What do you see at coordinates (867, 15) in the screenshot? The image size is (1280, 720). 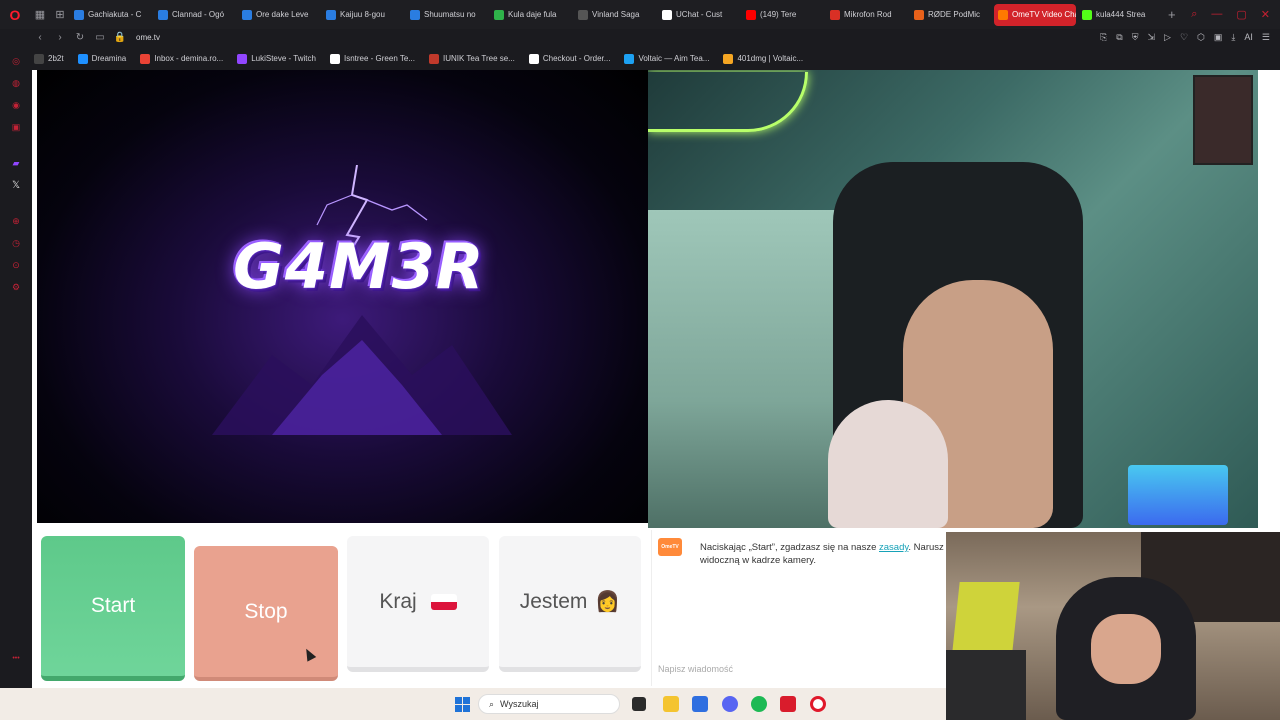 I see `browser-tab: Mikrofon Rod` at bounding box center [867, 15].